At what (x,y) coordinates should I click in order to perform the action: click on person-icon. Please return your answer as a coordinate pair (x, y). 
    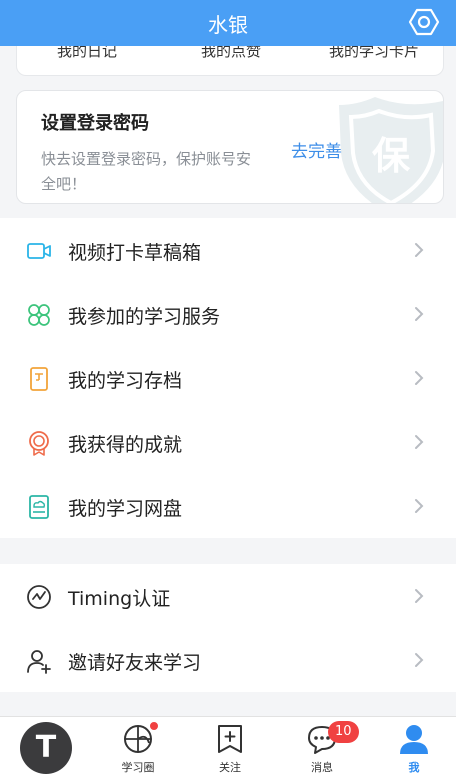
    Looking at the image, I should click on (414, 739).